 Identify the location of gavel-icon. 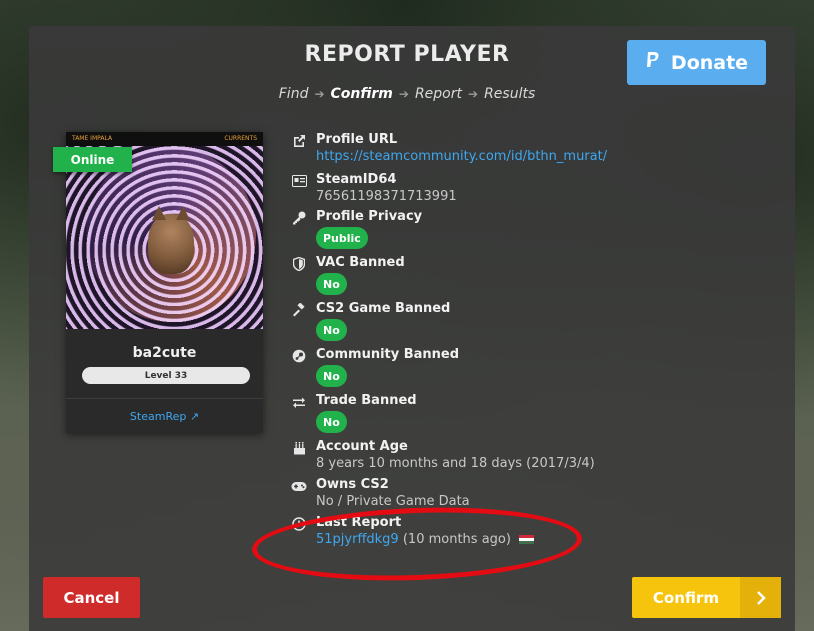
(299, 310).